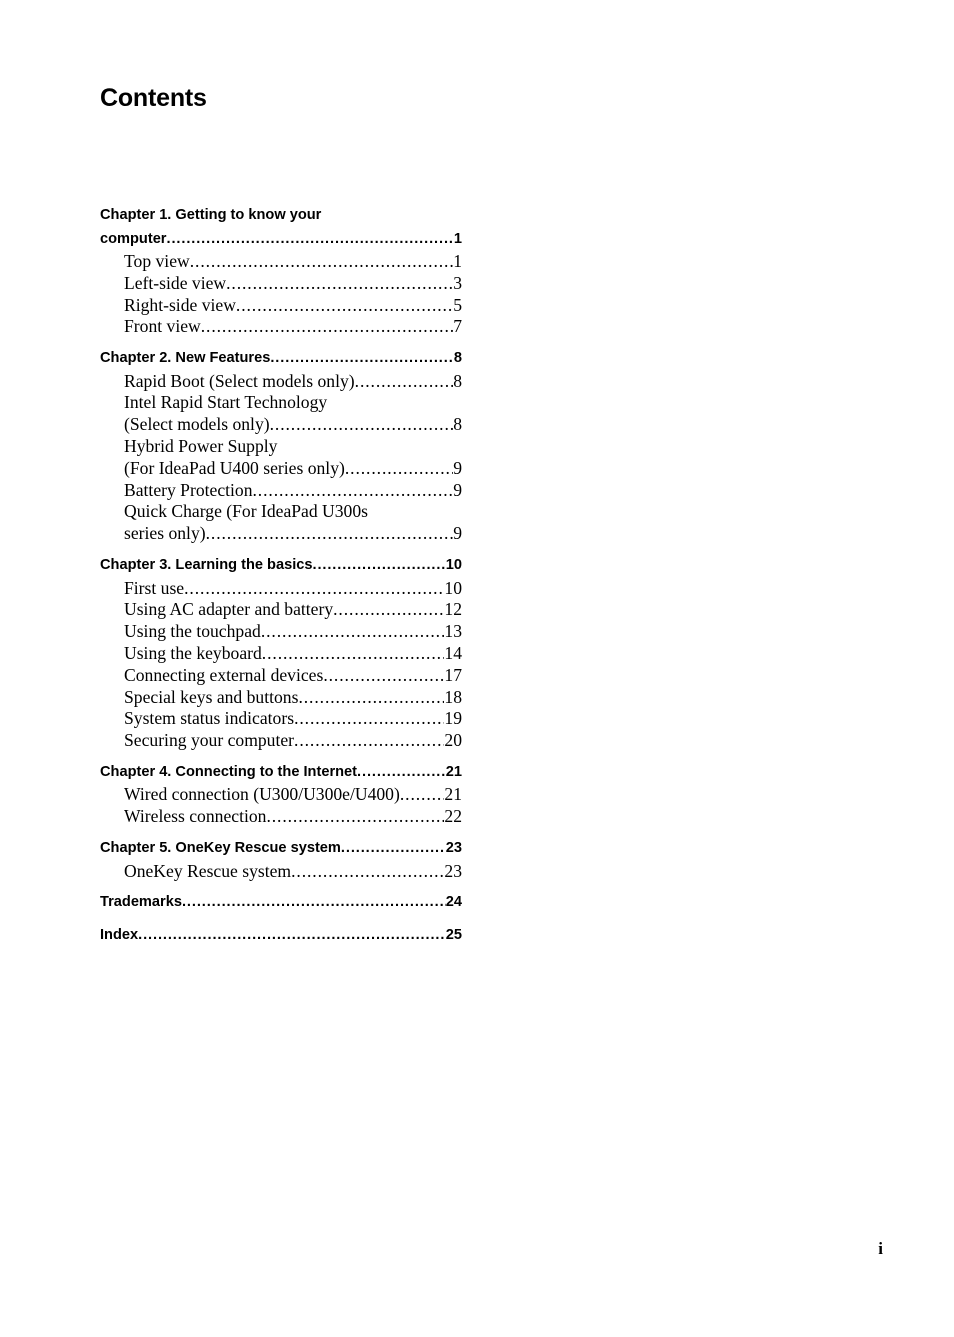  I want to click on toc-entry-row: Wireless connection 22, so click(293, 817).